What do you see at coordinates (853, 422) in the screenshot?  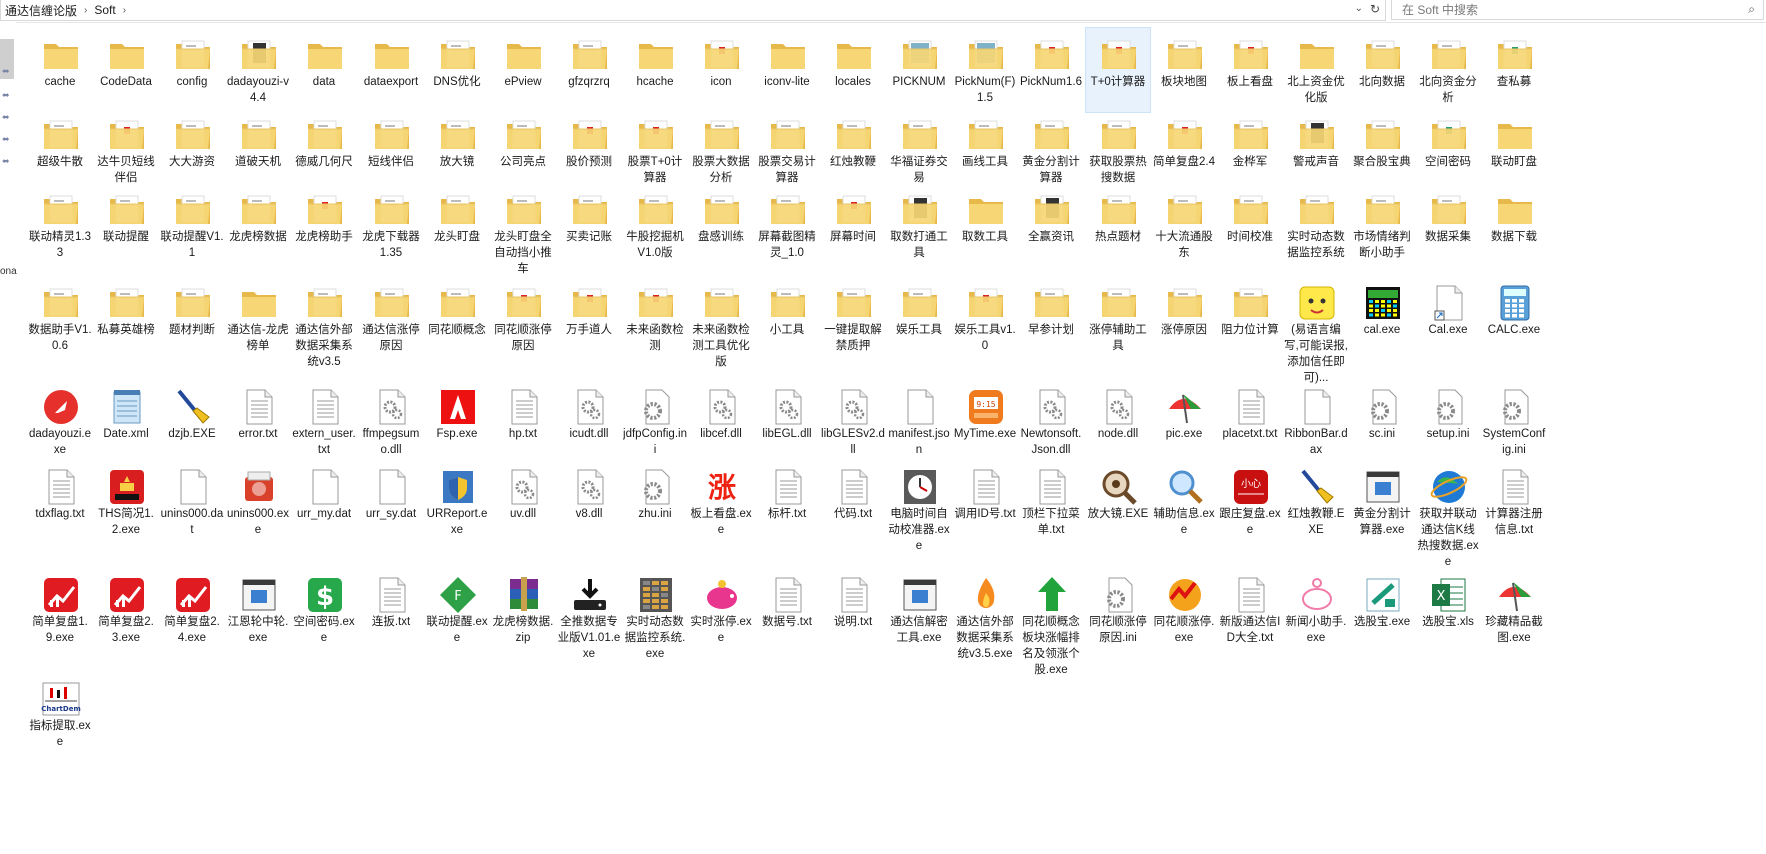 I see `file-item: libGLESv2.dll` at bounding box center [853, 422].